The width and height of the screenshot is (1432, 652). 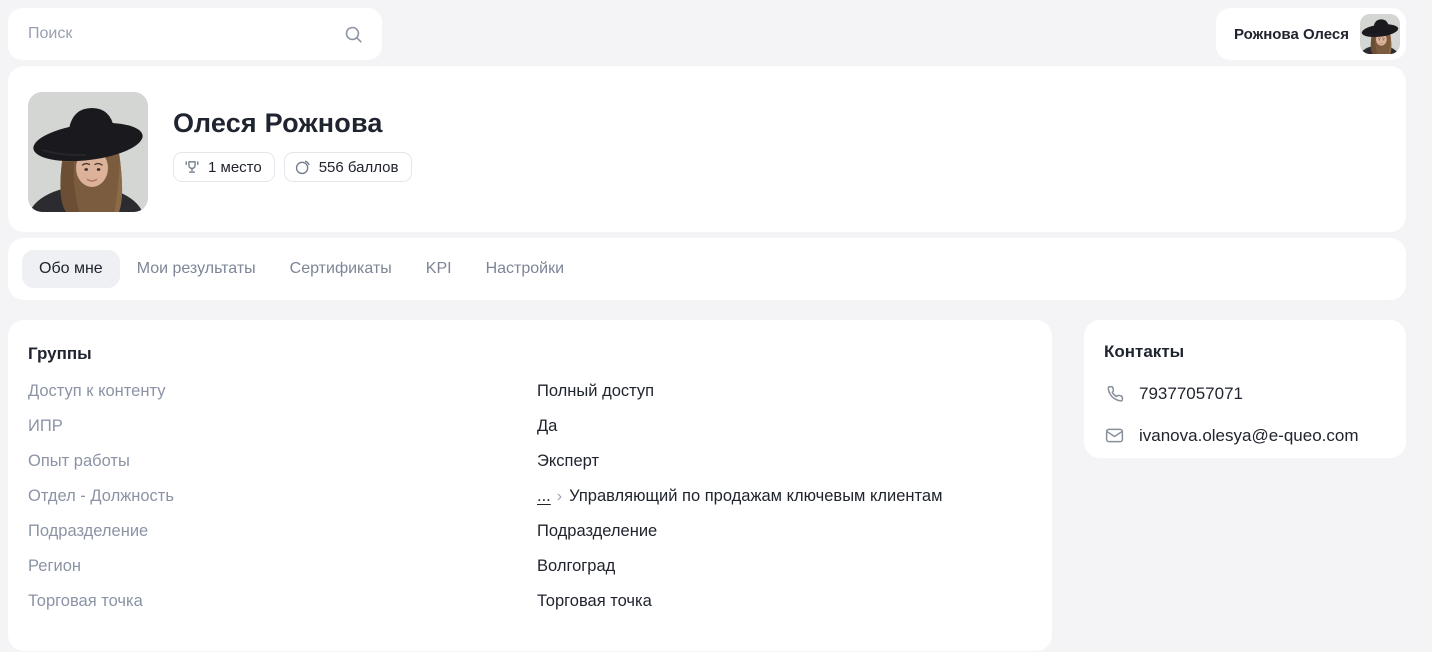 I want to click on rank-badge: 1 место, so click(x=224, y=167).